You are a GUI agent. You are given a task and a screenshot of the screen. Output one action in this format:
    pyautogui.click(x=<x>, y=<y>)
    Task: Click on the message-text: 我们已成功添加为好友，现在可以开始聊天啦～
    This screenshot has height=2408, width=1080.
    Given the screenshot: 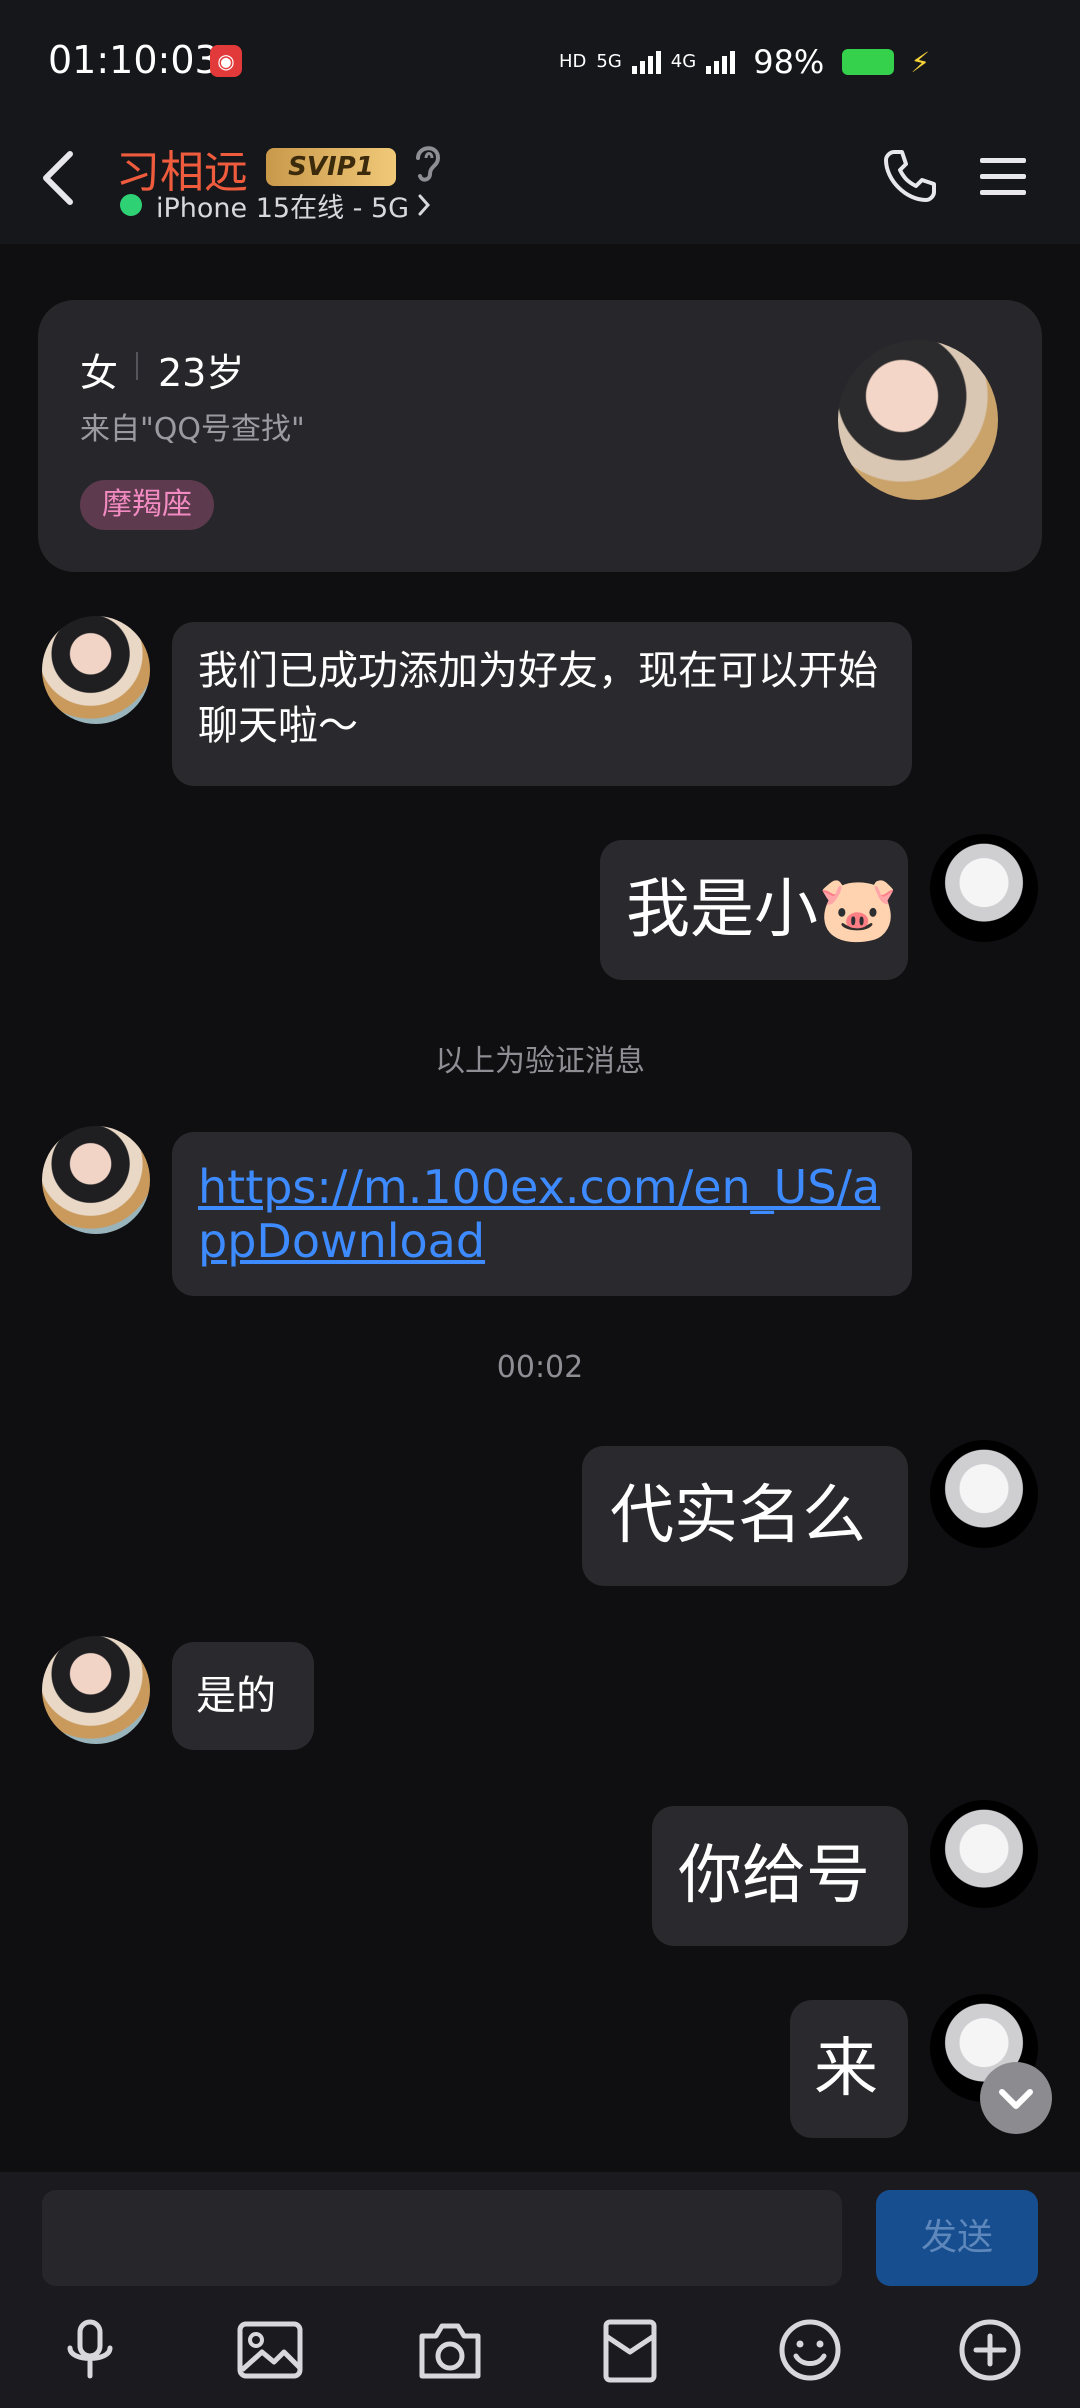 What is the action you would take?
    pyautogui.click(x=538, y=698)
    